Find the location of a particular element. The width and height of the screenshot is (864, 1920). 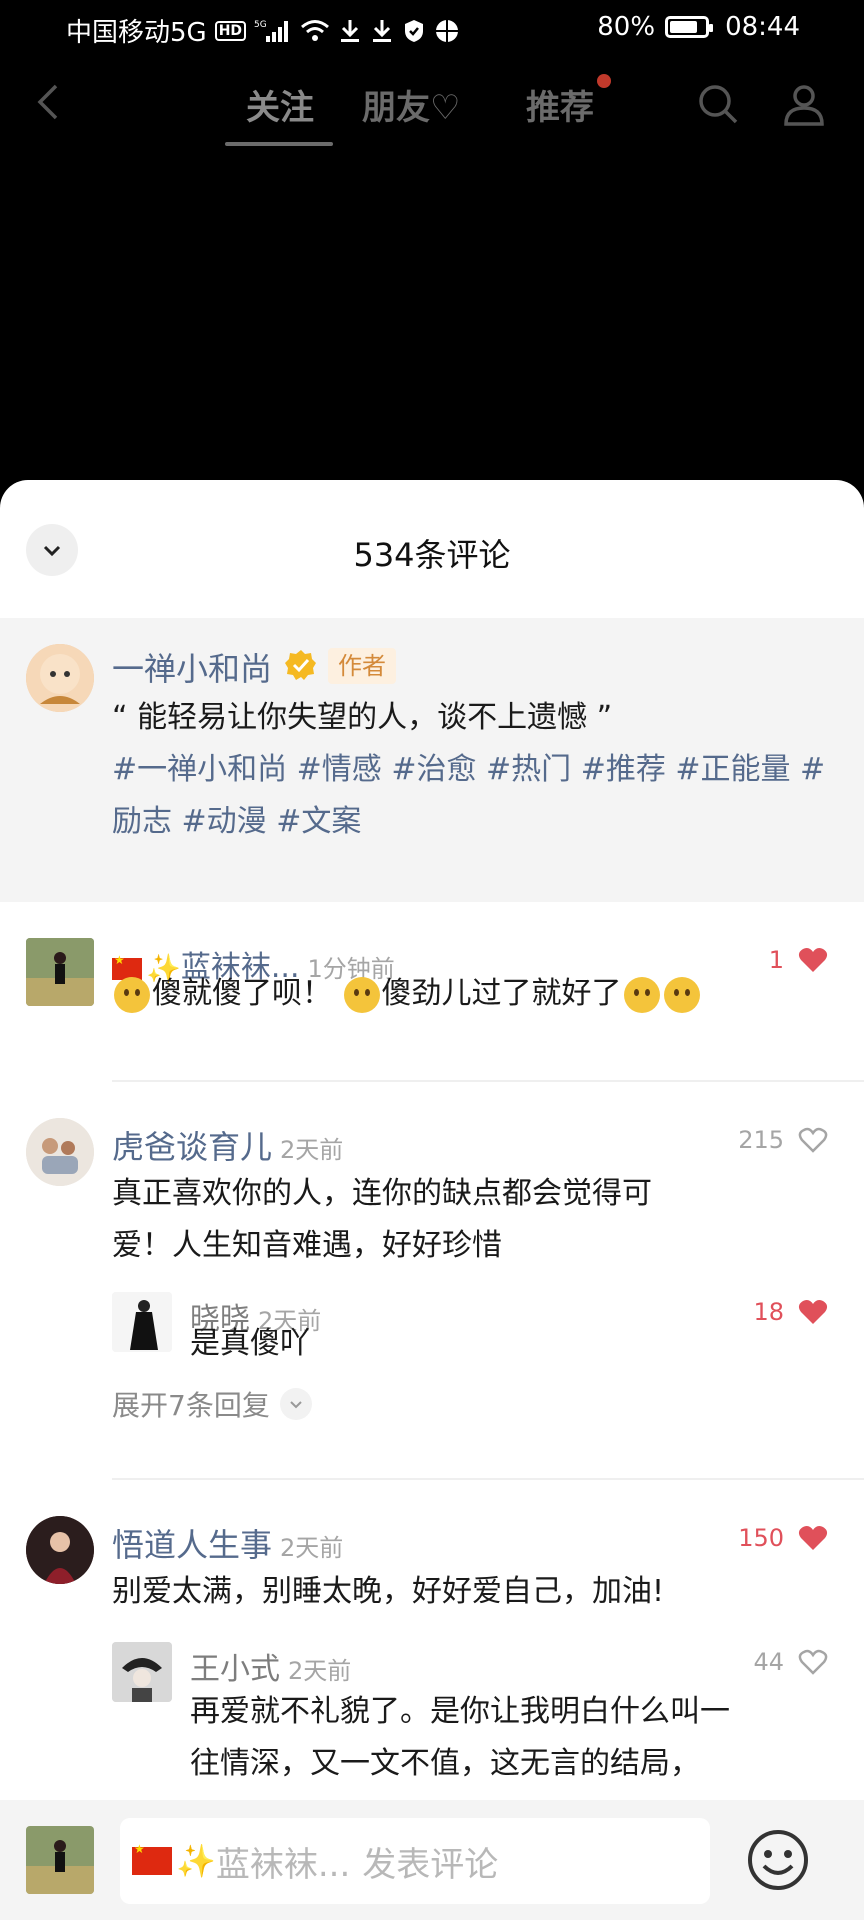

emoji-icon is located at coordinates (778, 1860).